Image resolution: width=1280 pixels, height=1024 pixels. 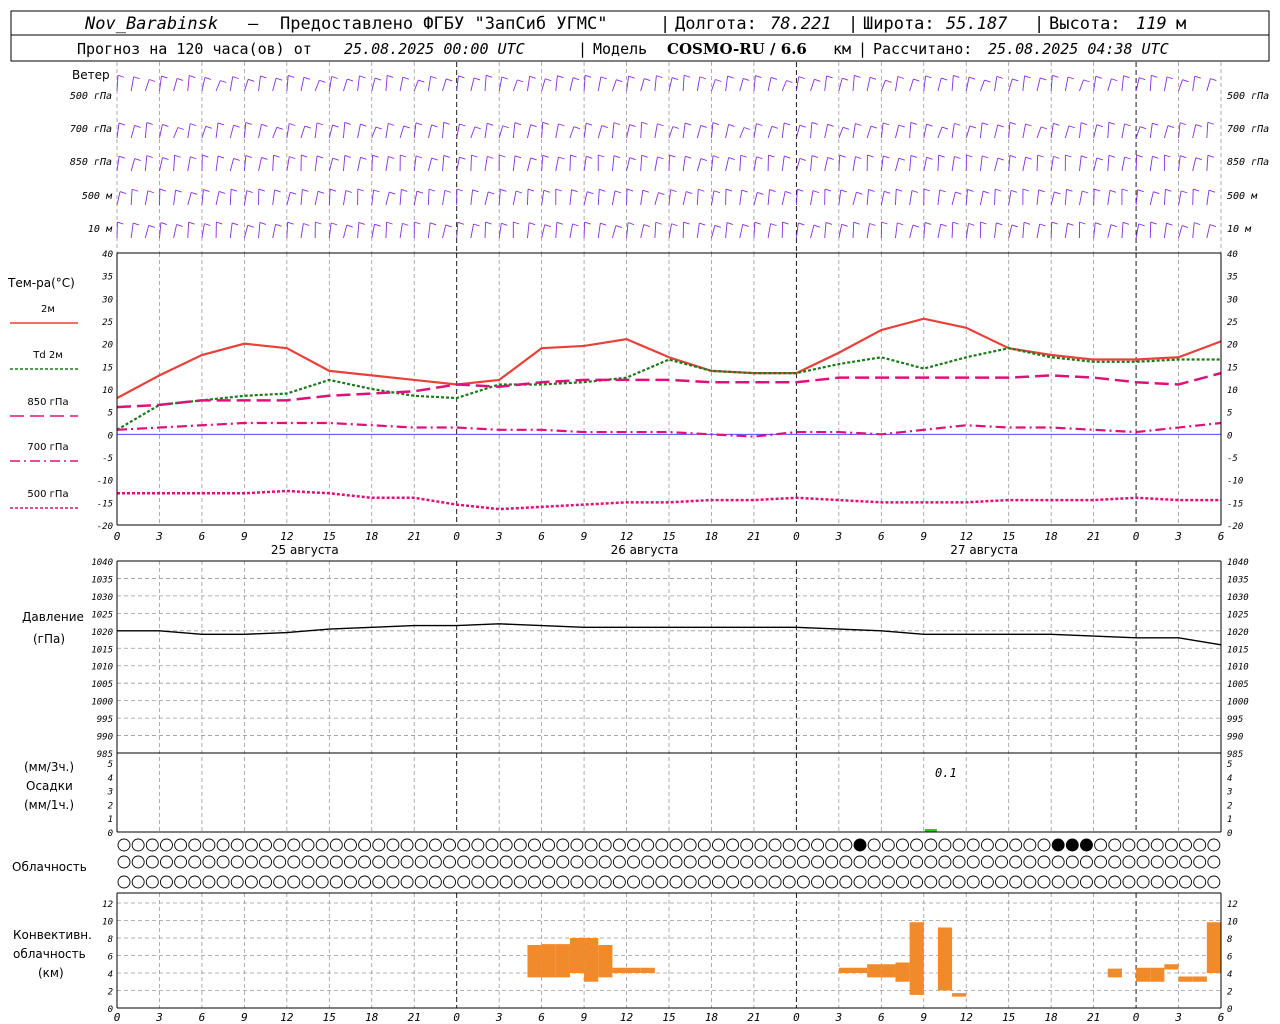 I want to click on x-tick-label: 18, so click(x=1052, y=1017).